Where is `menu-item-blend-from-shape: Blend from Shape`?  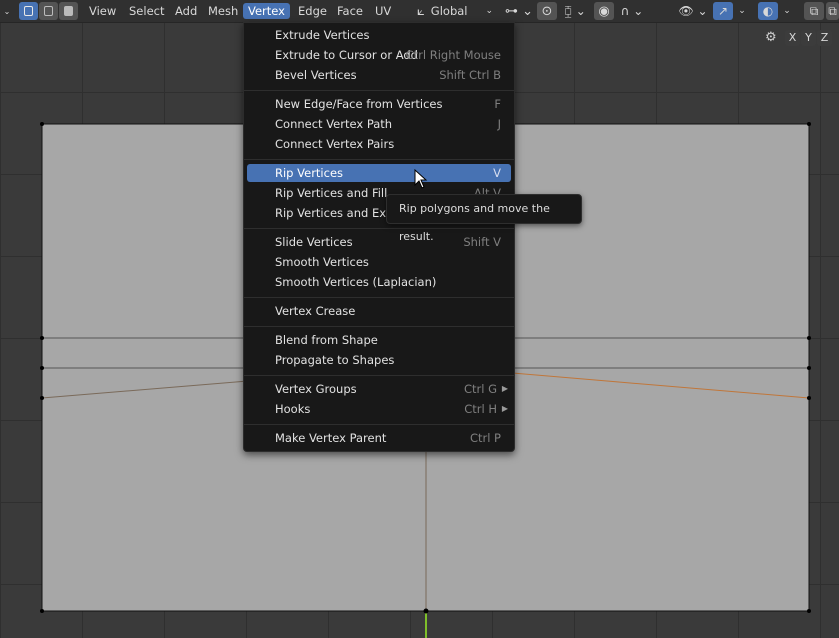
menu-item-blend-from-shape: Blend from Shape is located at coordinates (379, 340).